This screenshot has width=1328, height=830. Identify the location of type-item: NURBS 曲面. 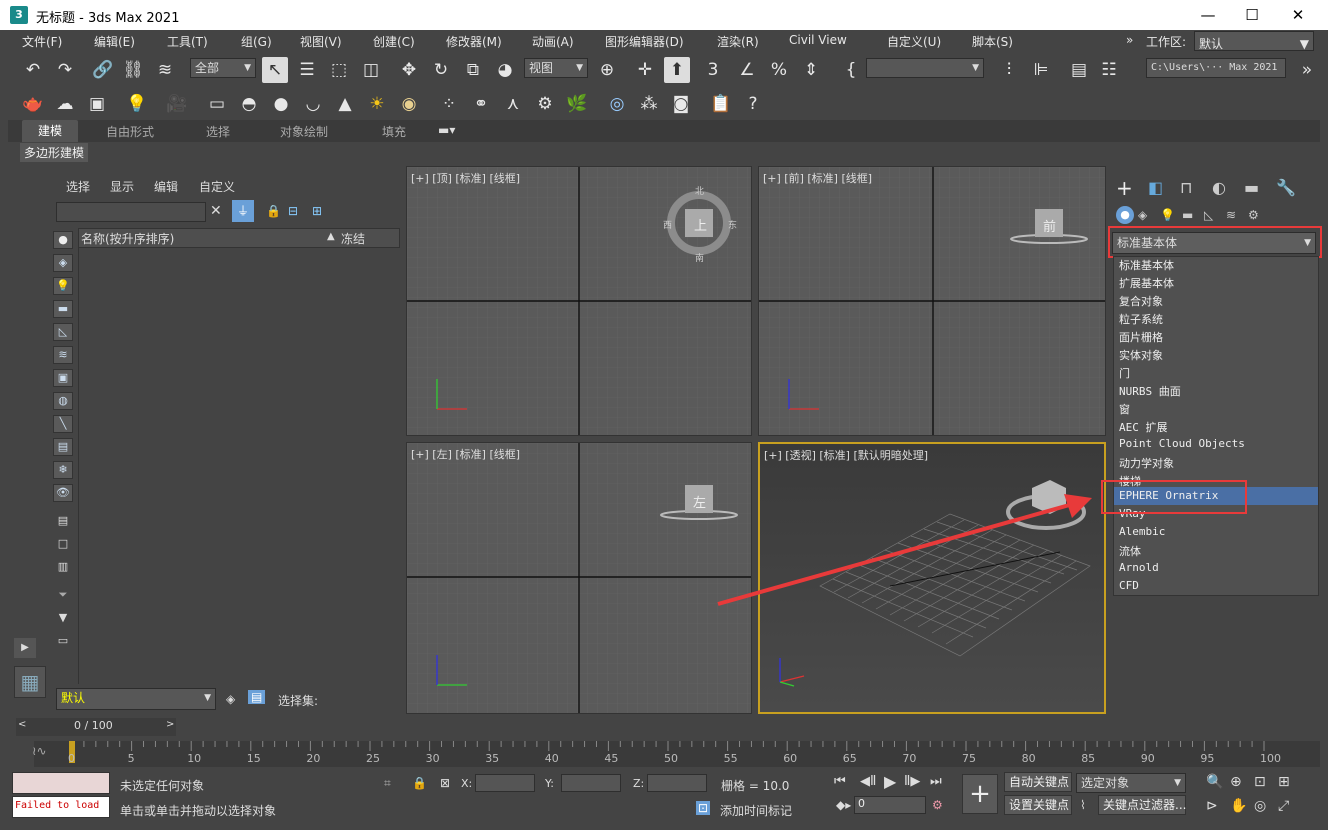
(1150, 391).